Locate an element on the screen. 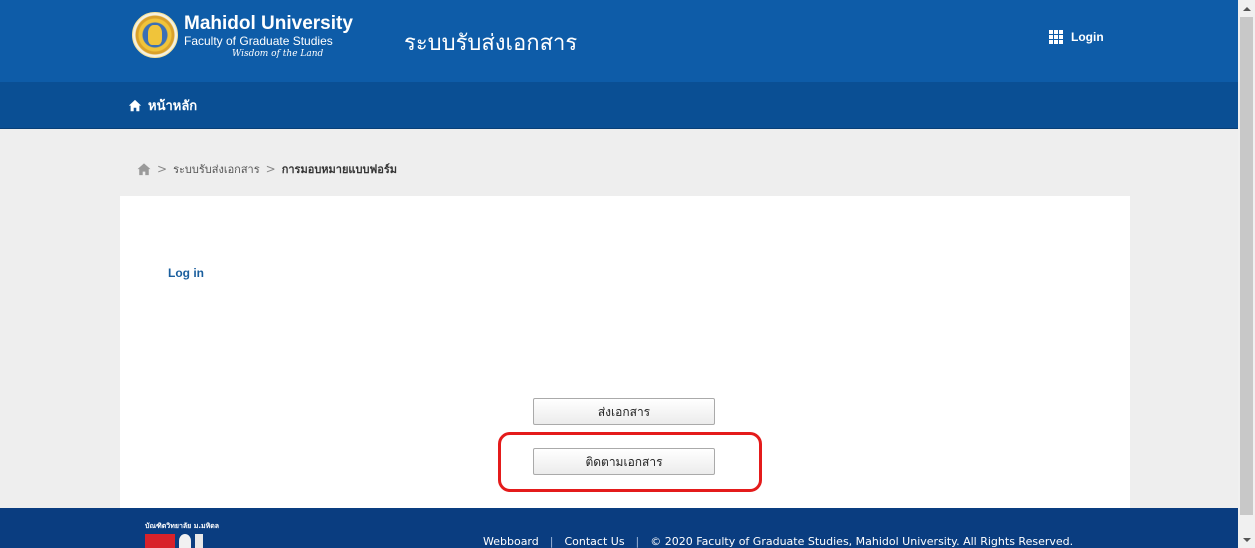 The image size is (1255, 548). login-link: Login is located at coordinates (1076, 37).